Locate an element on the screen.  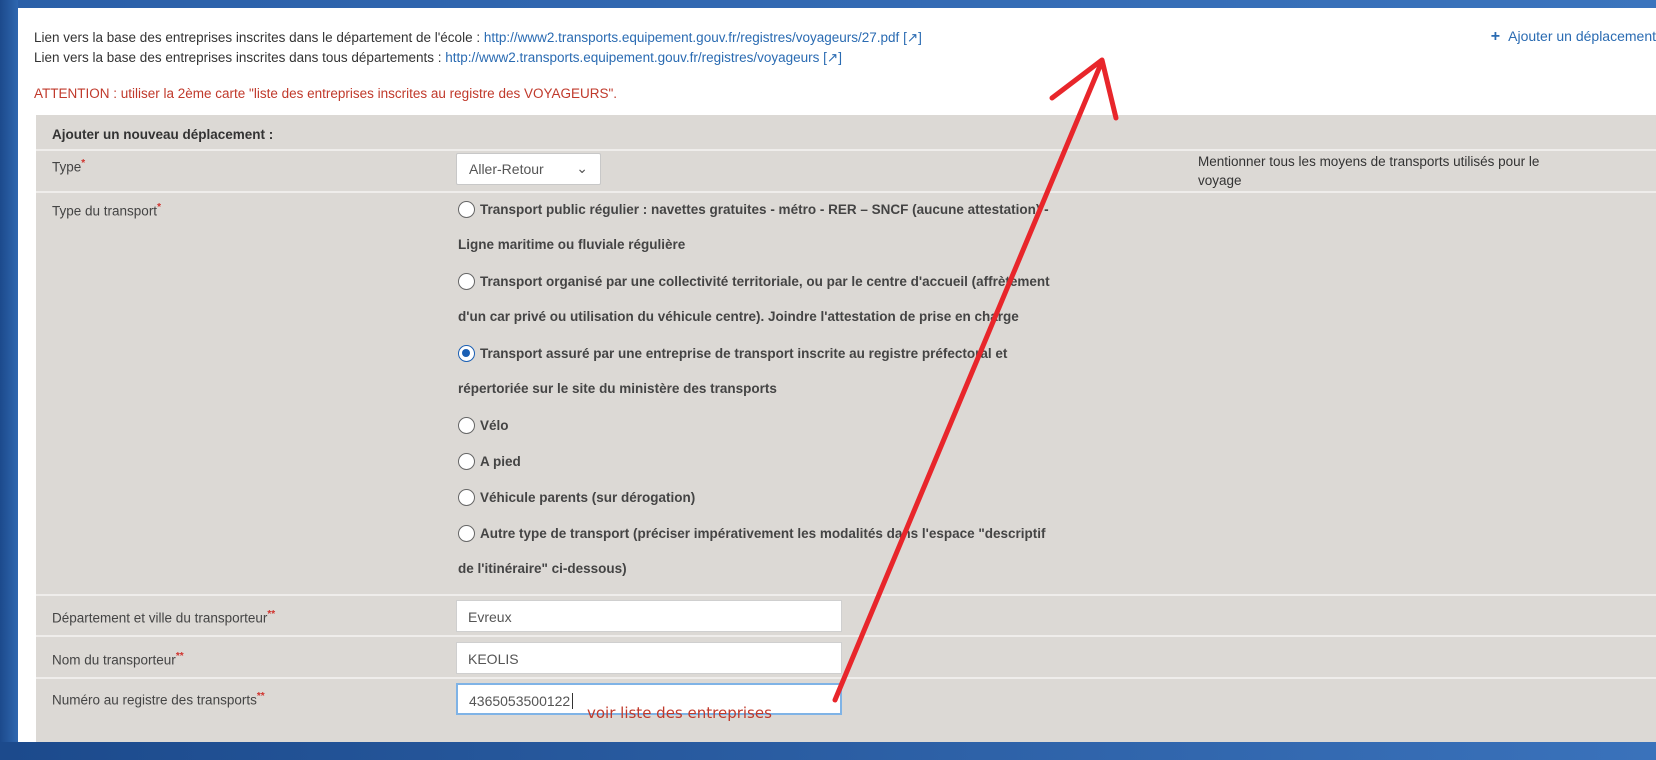
plus-icon: + is located at coordinates (1495, 36).